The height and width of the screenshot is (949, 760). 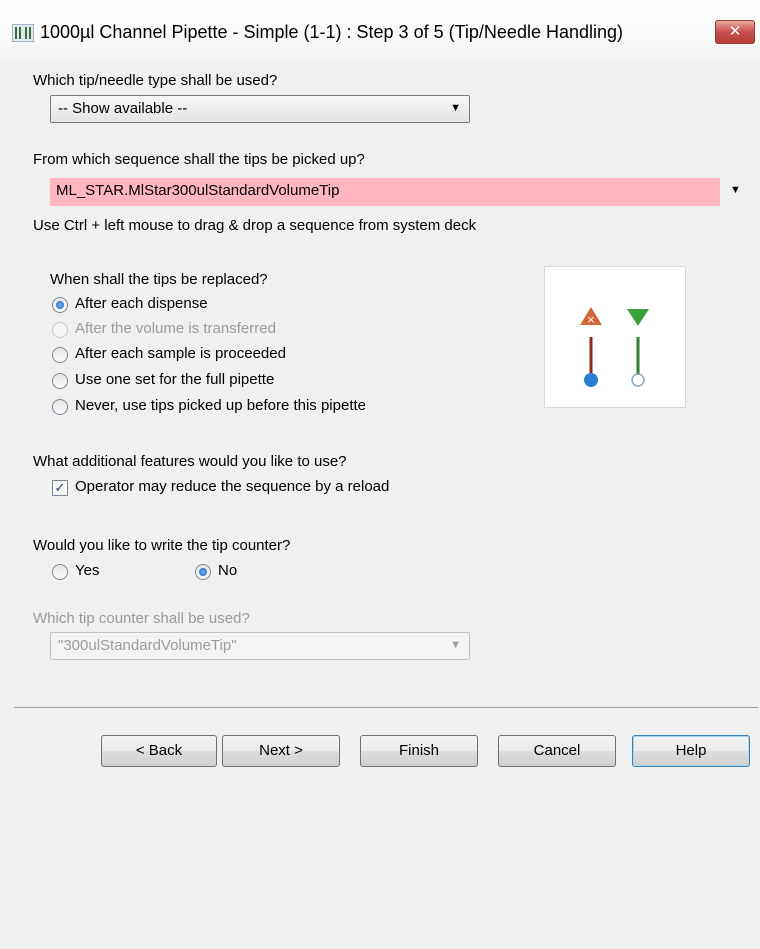 What do you see at coordinates (159, 279) in the screenshot?
I see `replace-label: When shall the tips be replaced?` at bounding box center [159, 279].